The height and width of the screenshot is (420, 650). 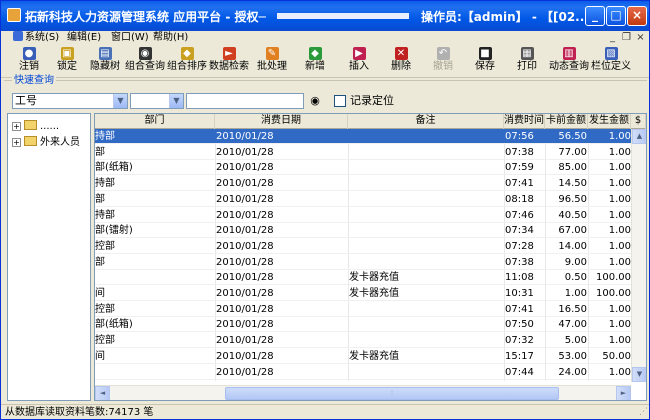 I want to click on toolbar-button-9: ✕ 删除, so click(x=401, y=62).